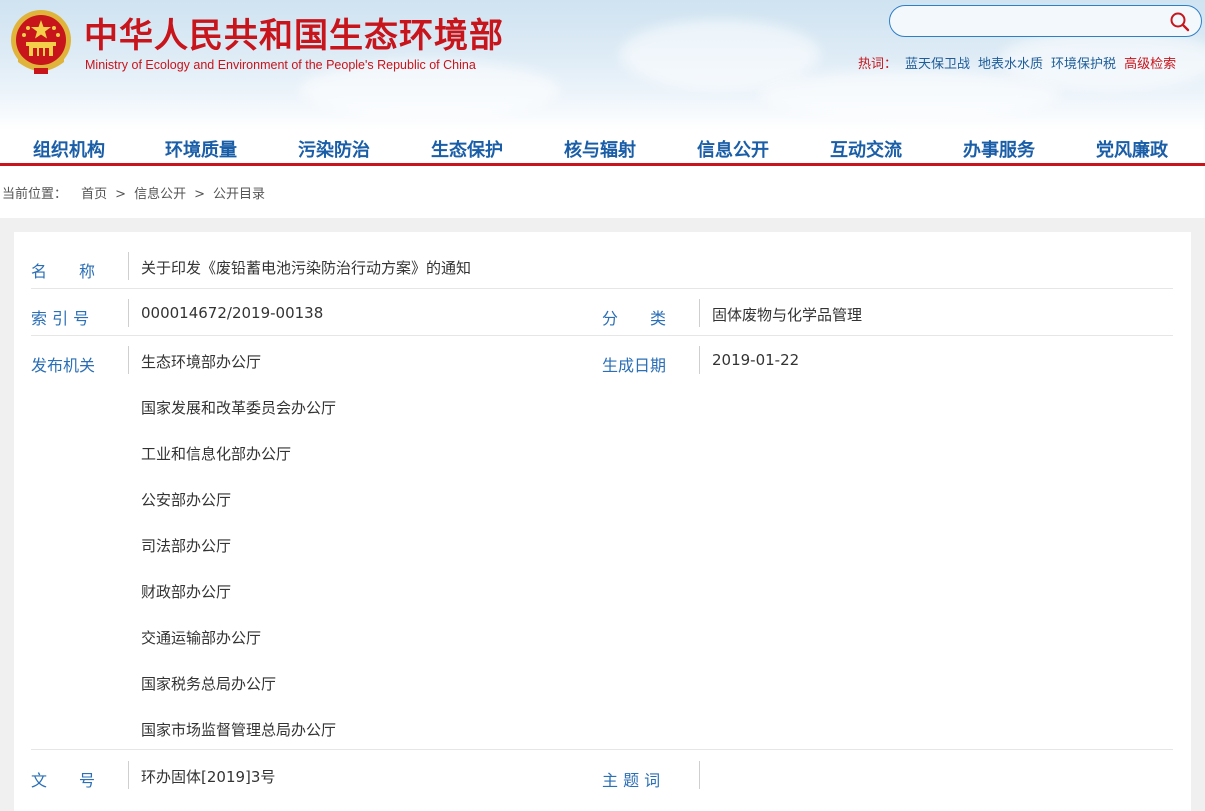 This screenshot has width=1205, height=811. I want to click on nav-item-services: 办事服务, so click(999, 149).